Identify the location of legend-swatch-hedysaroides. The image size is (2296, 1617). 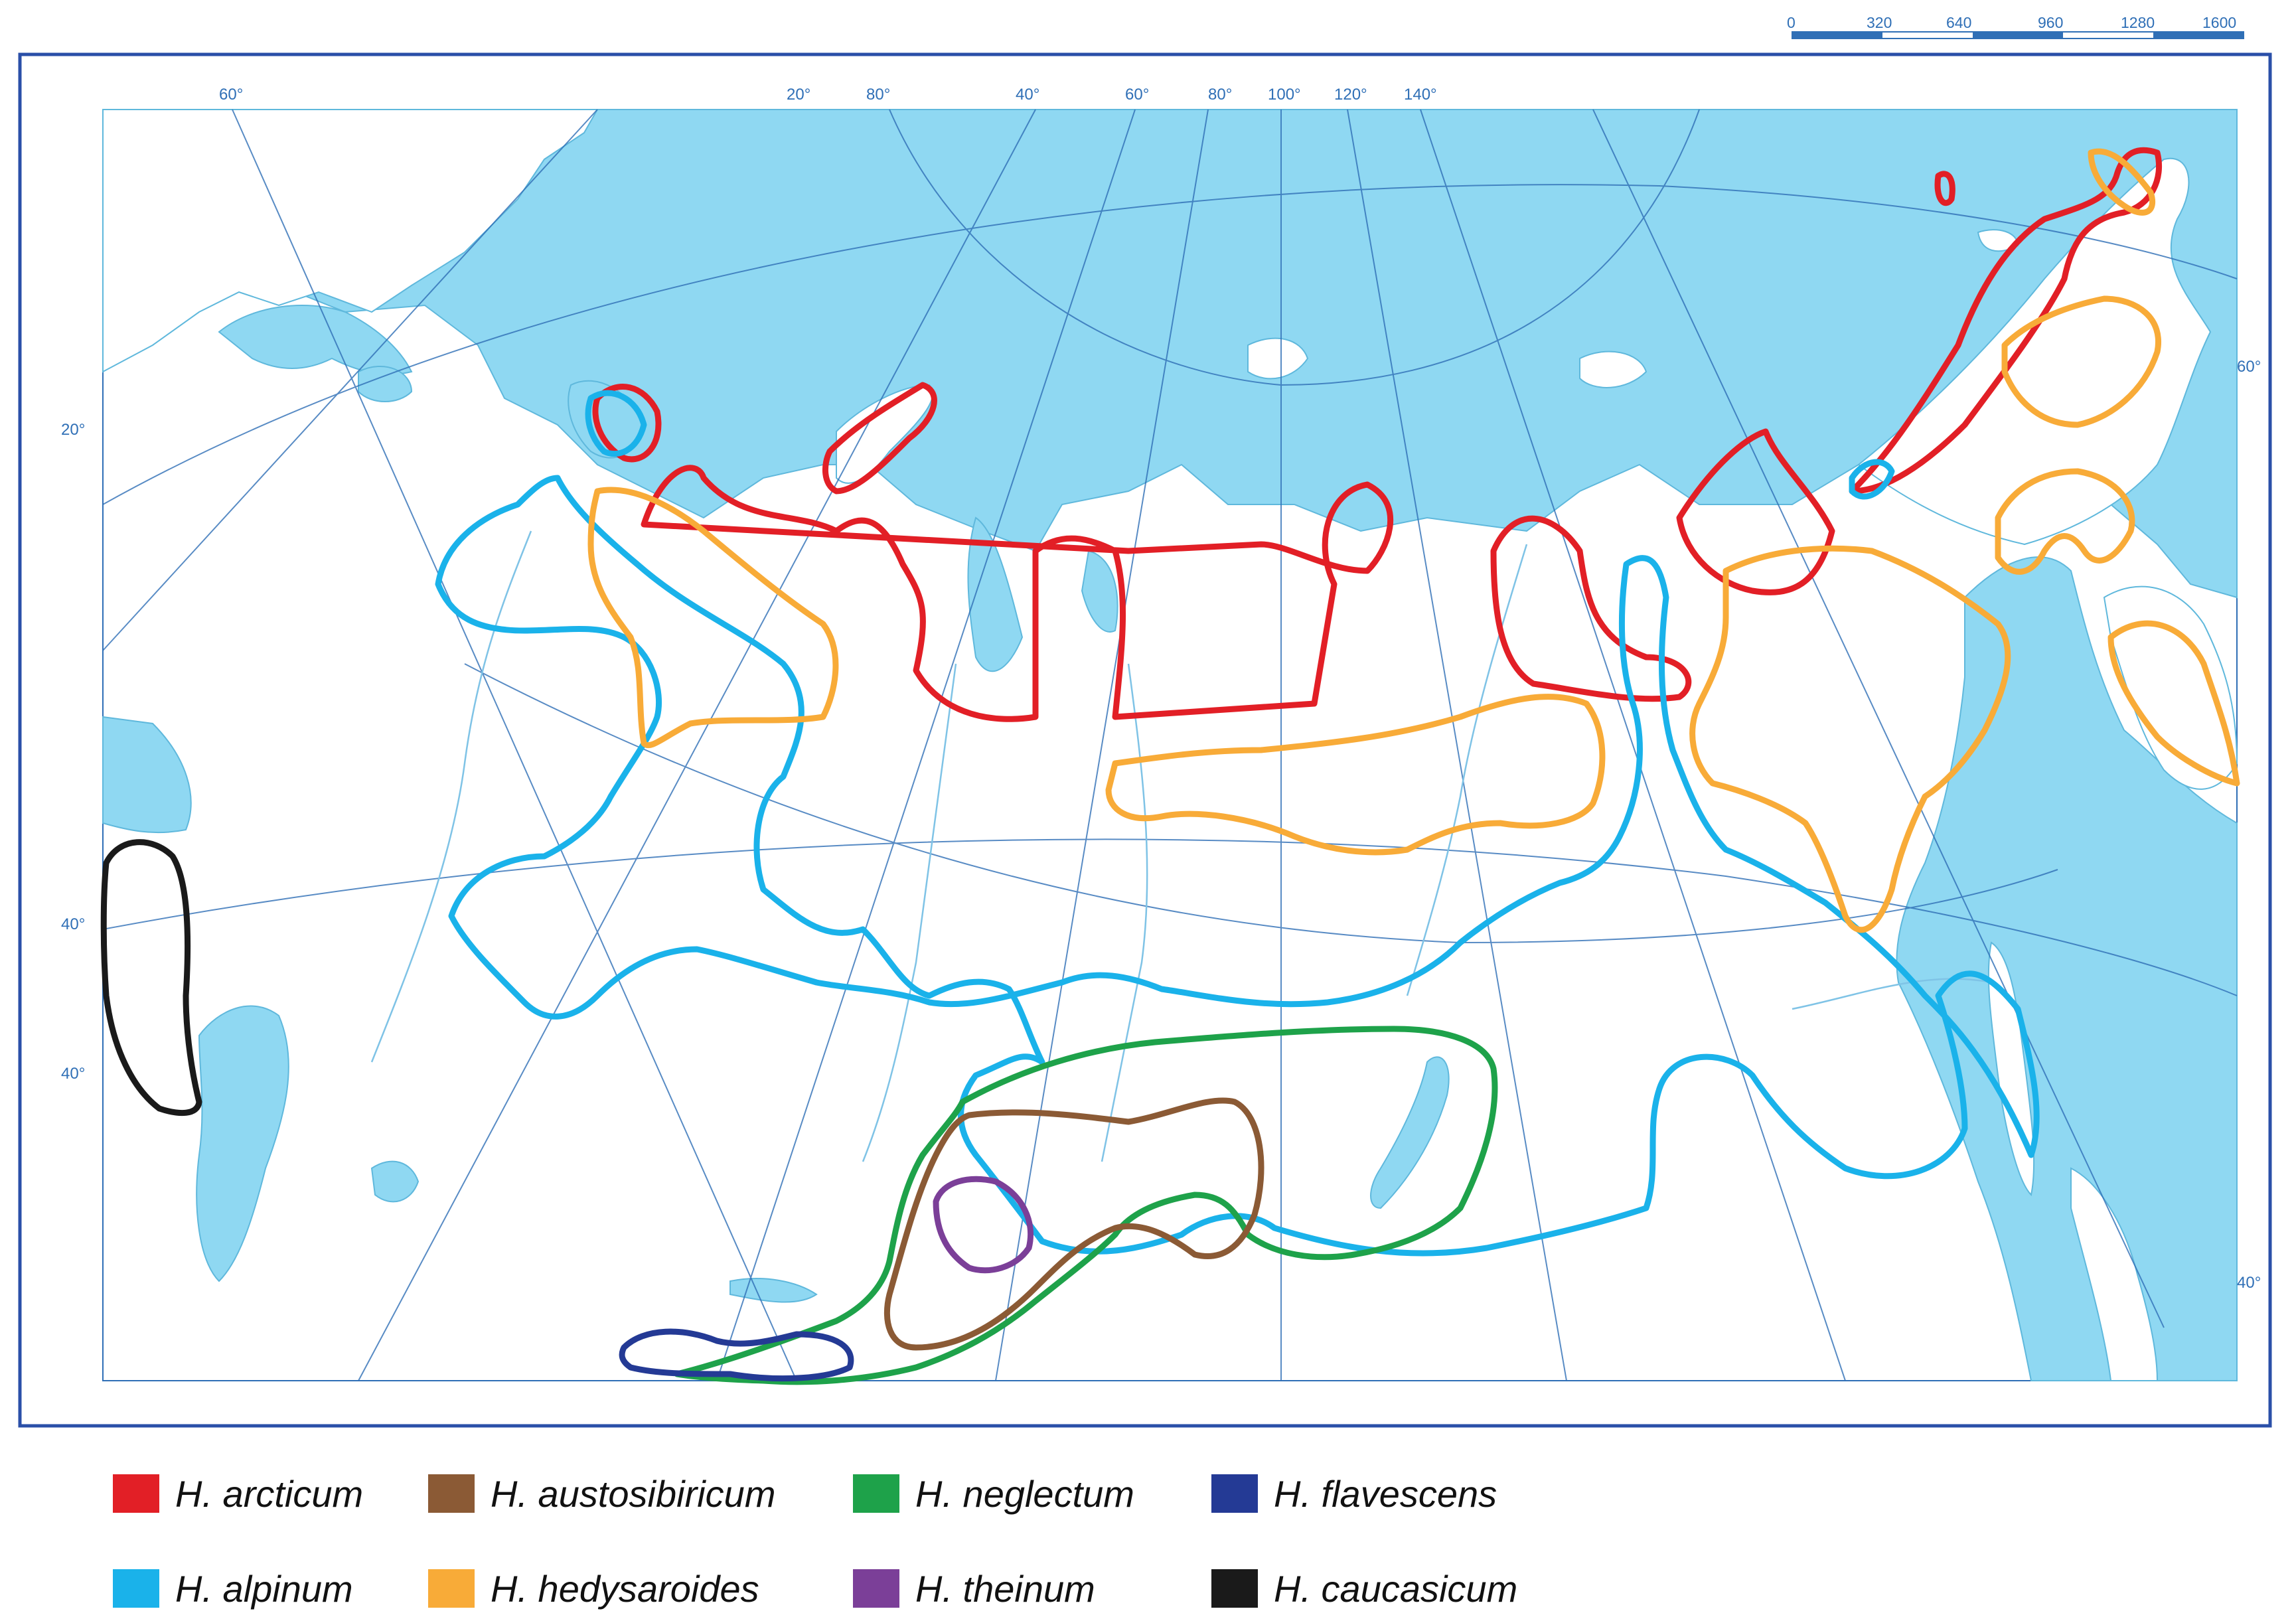
(451, 1589).